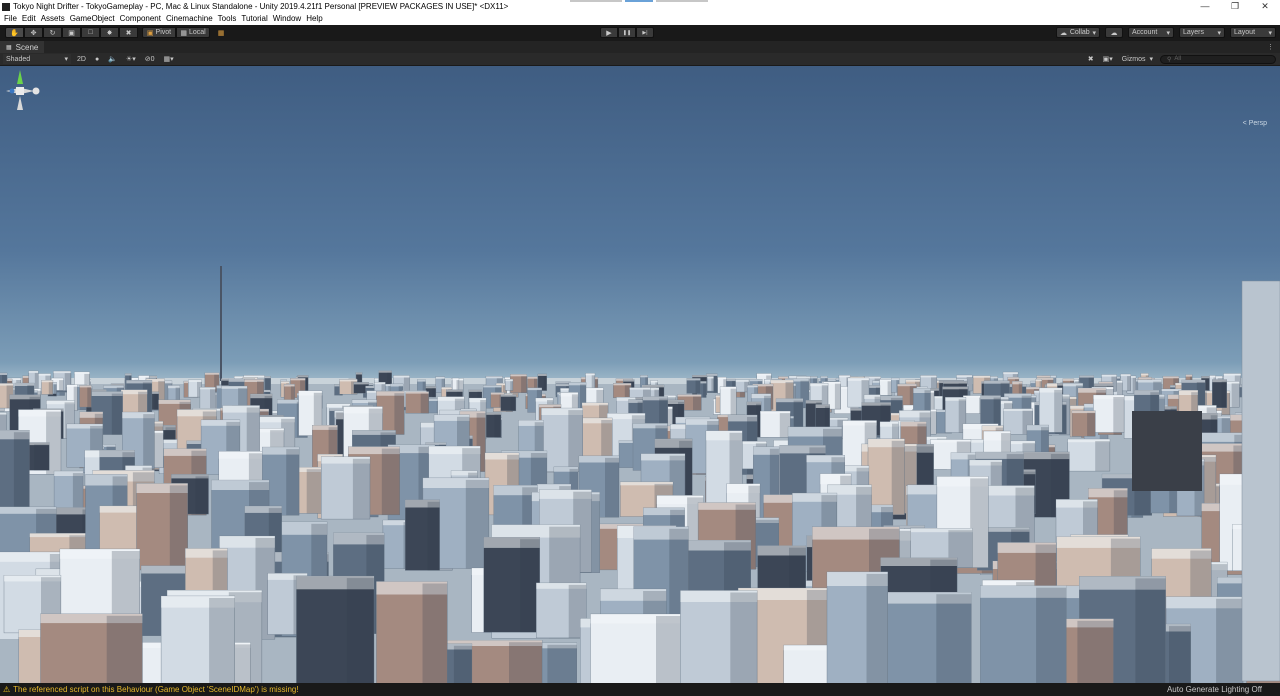 This screenshot has height=696, width=1280. I want to click on cloud-button: ☁, so click(1114, 32).